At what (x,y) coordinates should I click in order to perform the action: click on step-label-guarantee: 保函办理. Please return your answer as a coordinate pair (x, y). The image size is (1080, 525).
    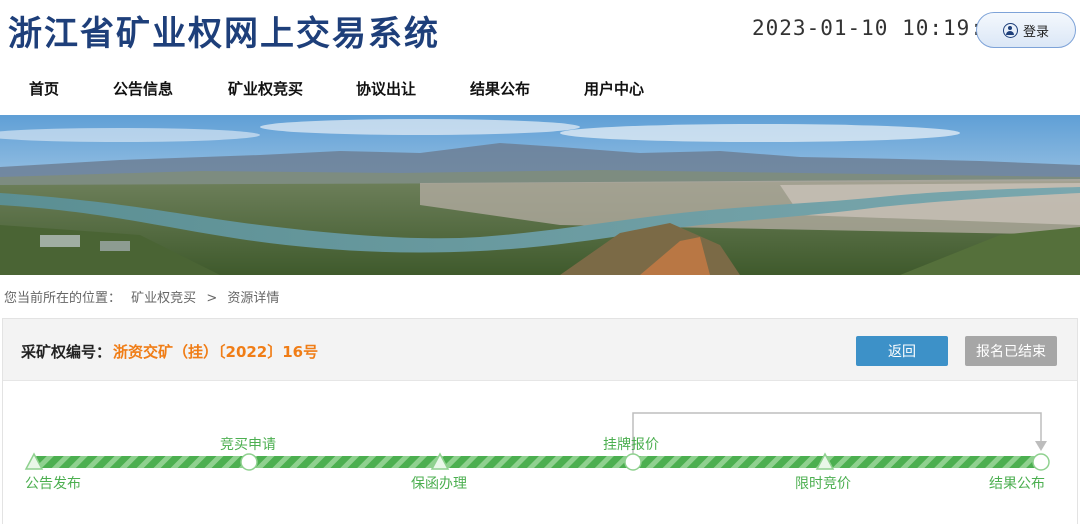
    Looking at the image, I should click on (439, 484).